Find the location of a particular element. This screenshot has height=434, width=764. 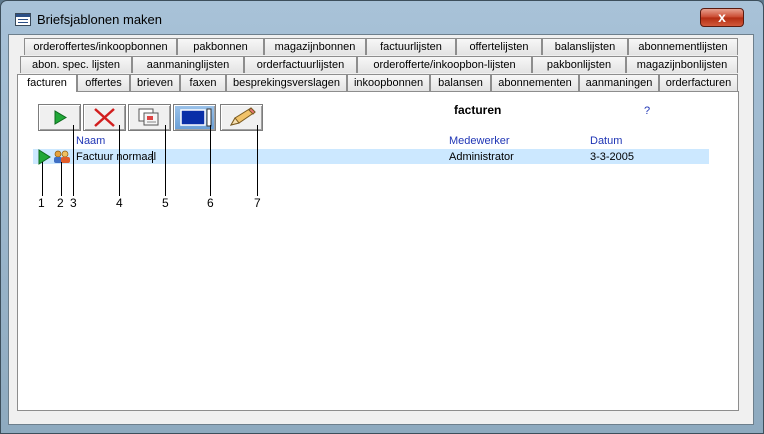

callout-number-3: 3 is located at coordinates (73, 203).